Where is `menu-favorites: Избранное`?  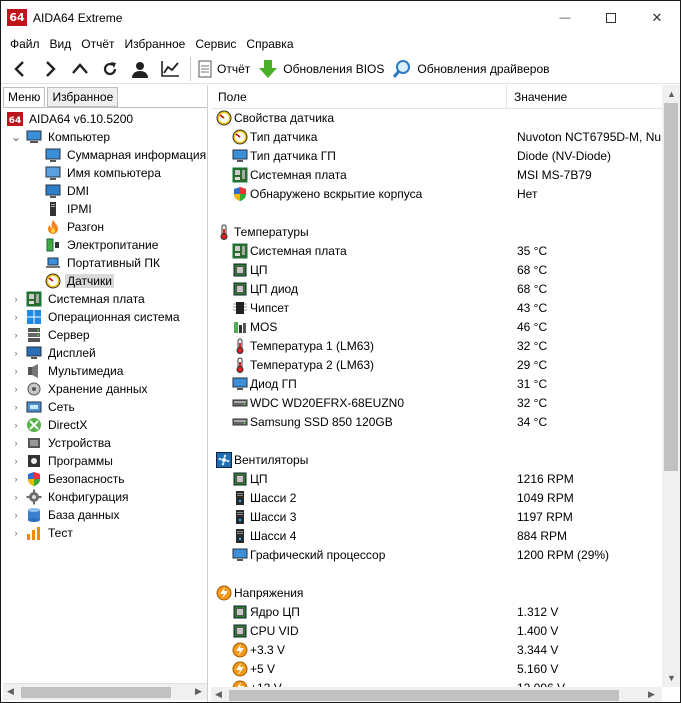
menu-favorites: Избранное is located at coordinates (155, 44).